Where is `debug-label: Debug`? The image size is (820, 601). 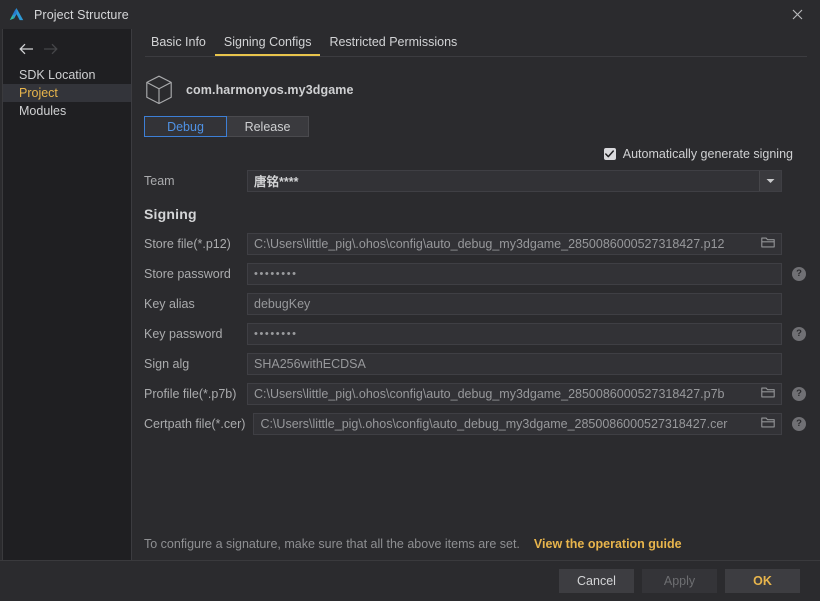
debug-label: Debug is located at coordinates (185, 126).